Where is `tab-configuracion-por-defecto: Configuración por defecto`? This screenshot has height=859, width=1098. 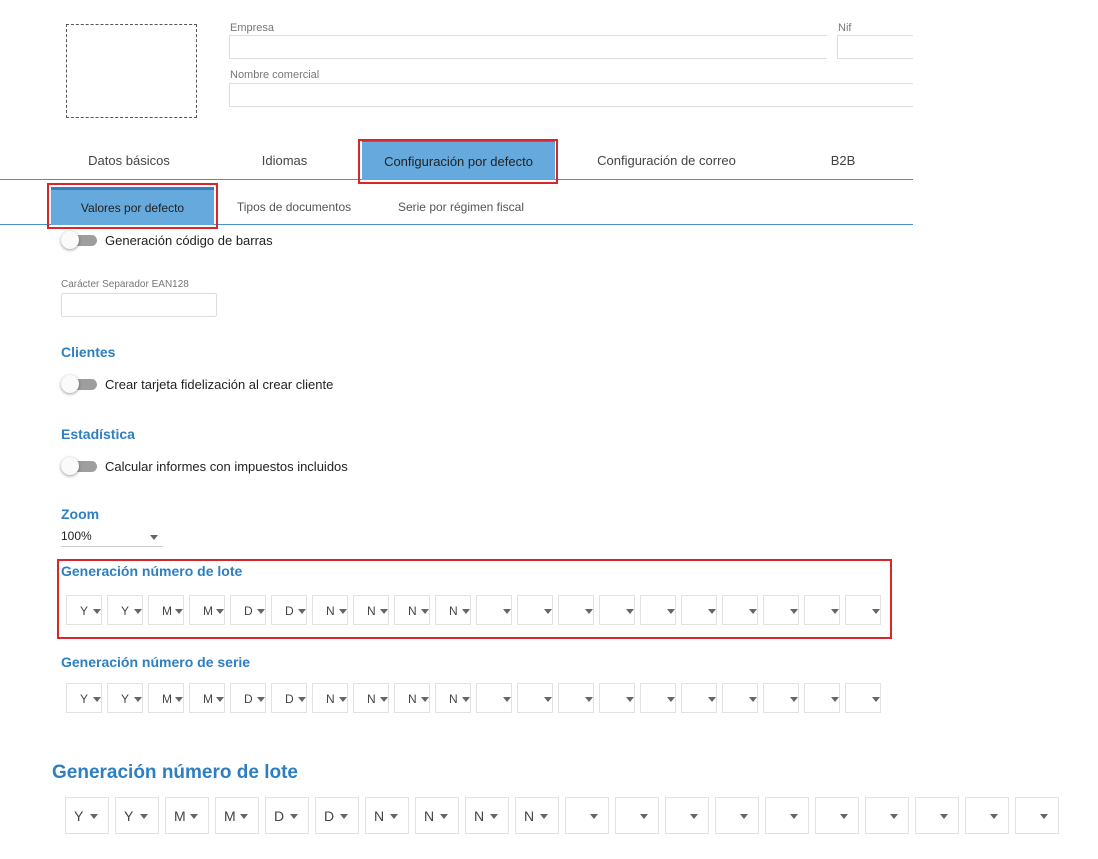 tab-configuracion-por-defecto: Configuración por defecto is located at coordinates (458, 159).